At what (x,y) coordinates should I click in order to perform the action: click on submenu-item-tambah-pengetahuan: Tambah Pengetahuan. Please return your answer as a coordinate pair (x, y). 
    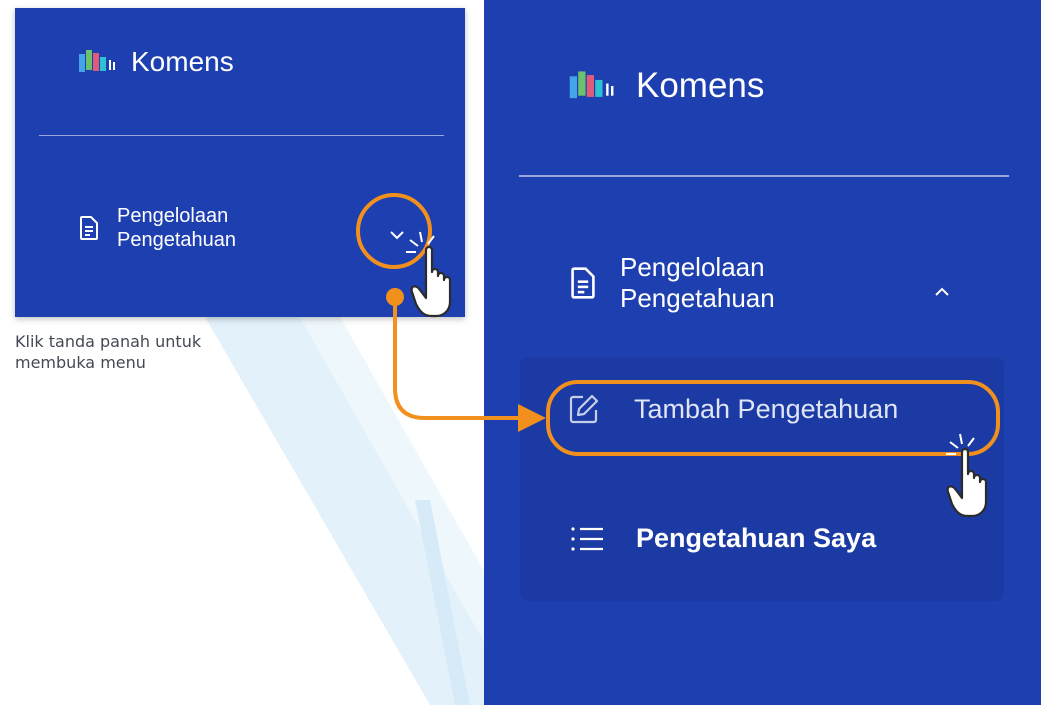
    Looking at the image, I should click on (733, 409).